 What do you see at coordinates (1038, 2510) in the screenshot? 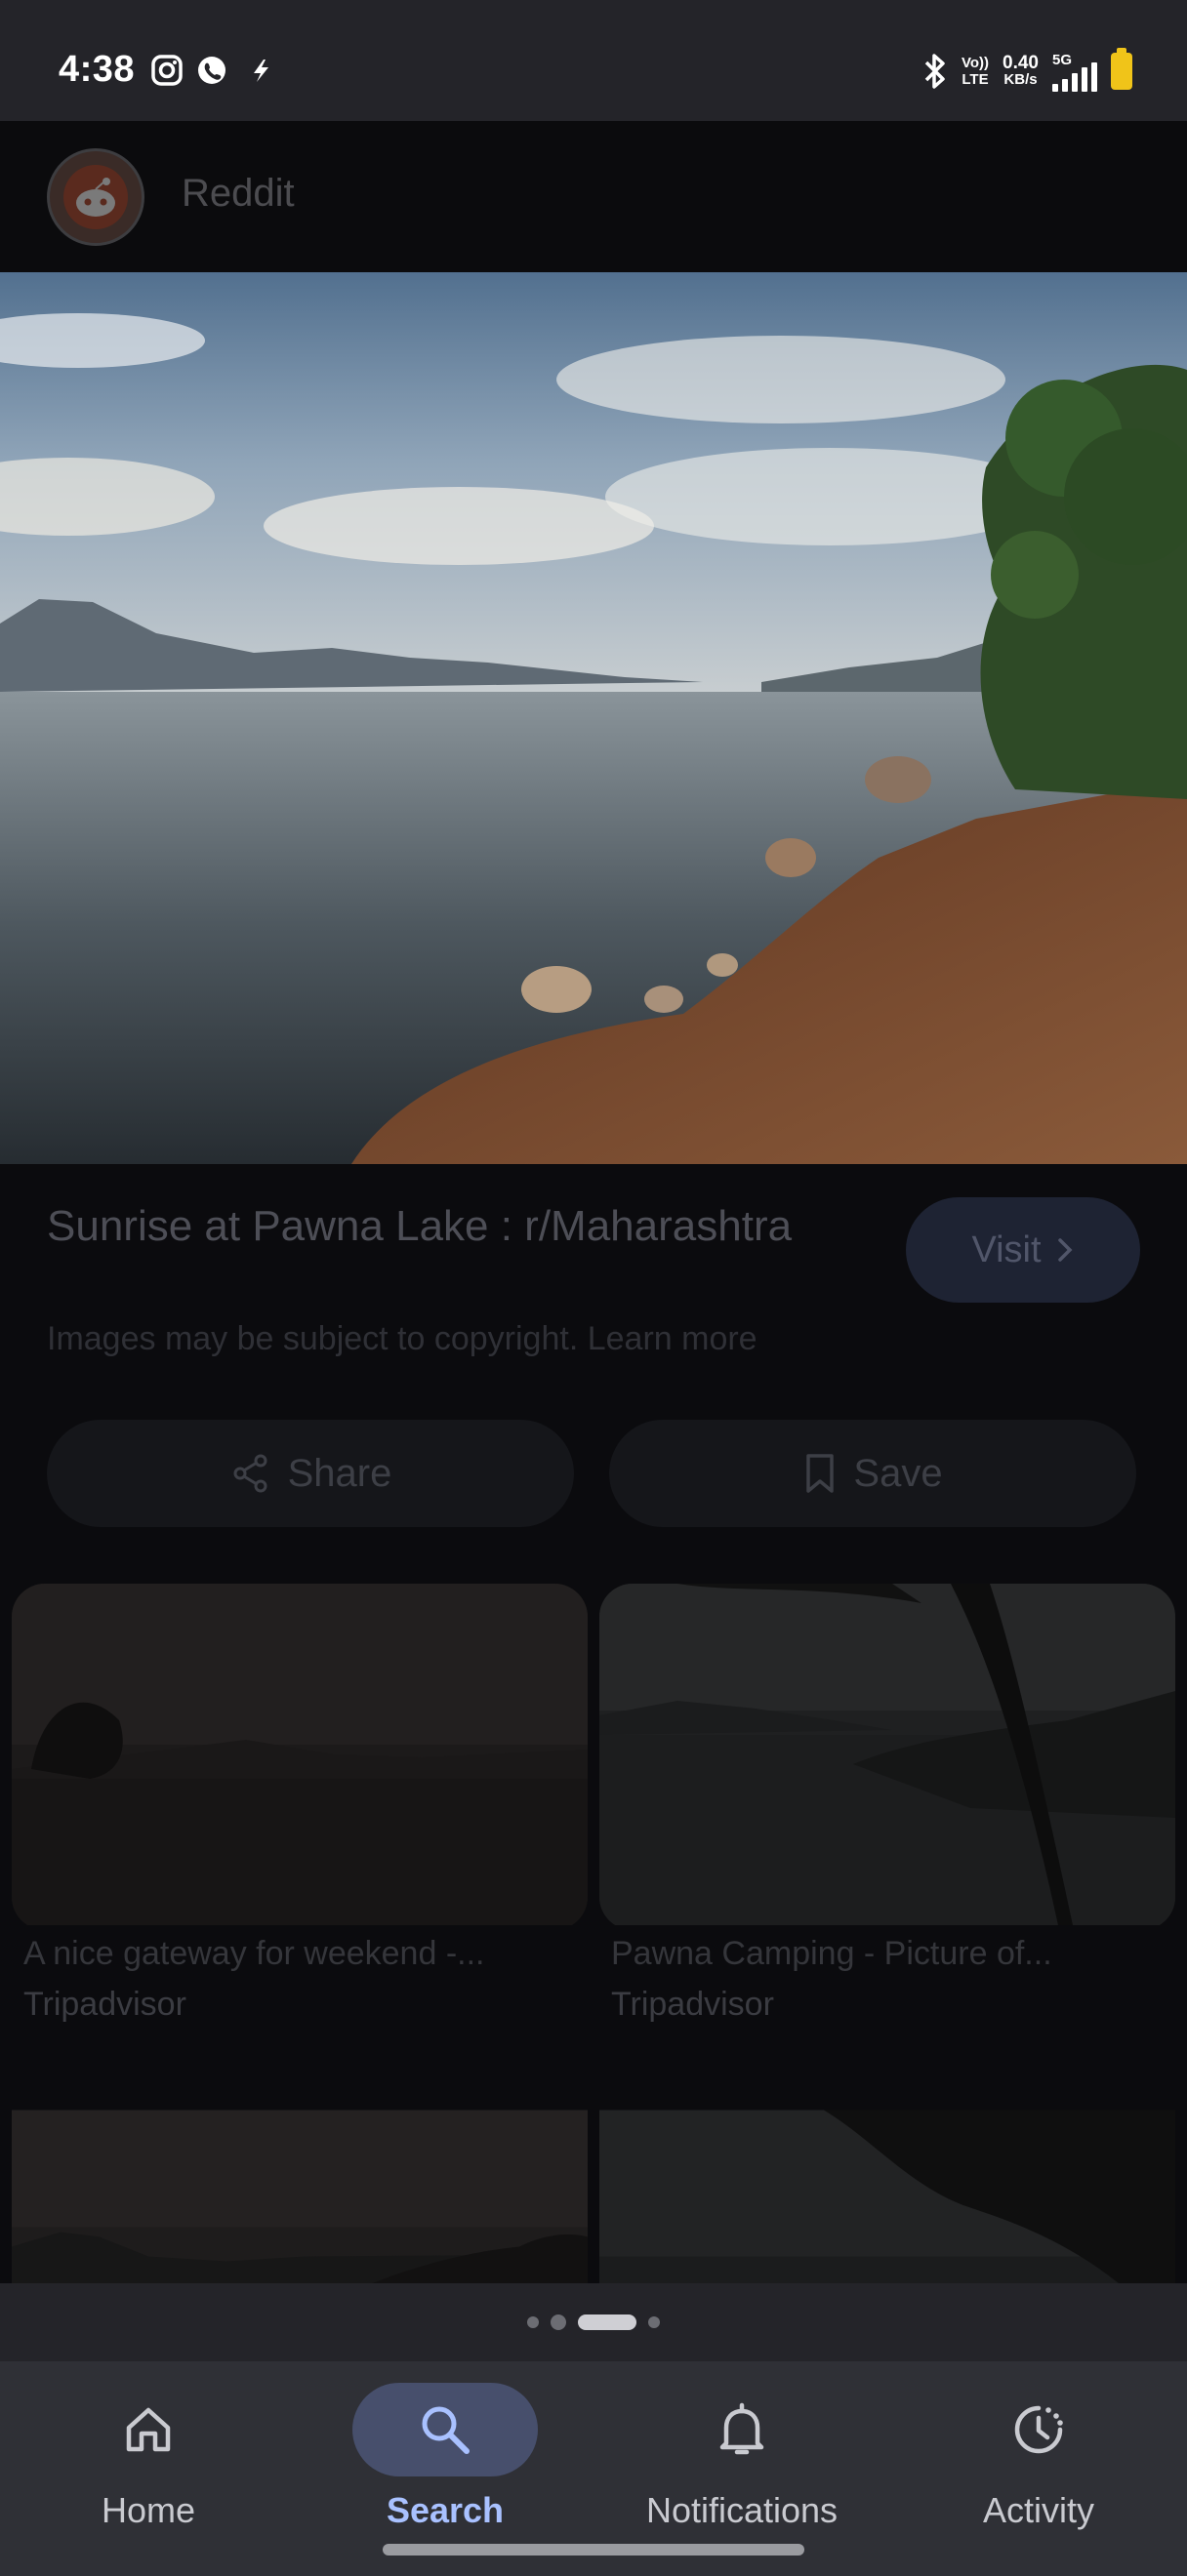
I see `nav-activity-label: Activity` at bounding box center [1038, 2510].